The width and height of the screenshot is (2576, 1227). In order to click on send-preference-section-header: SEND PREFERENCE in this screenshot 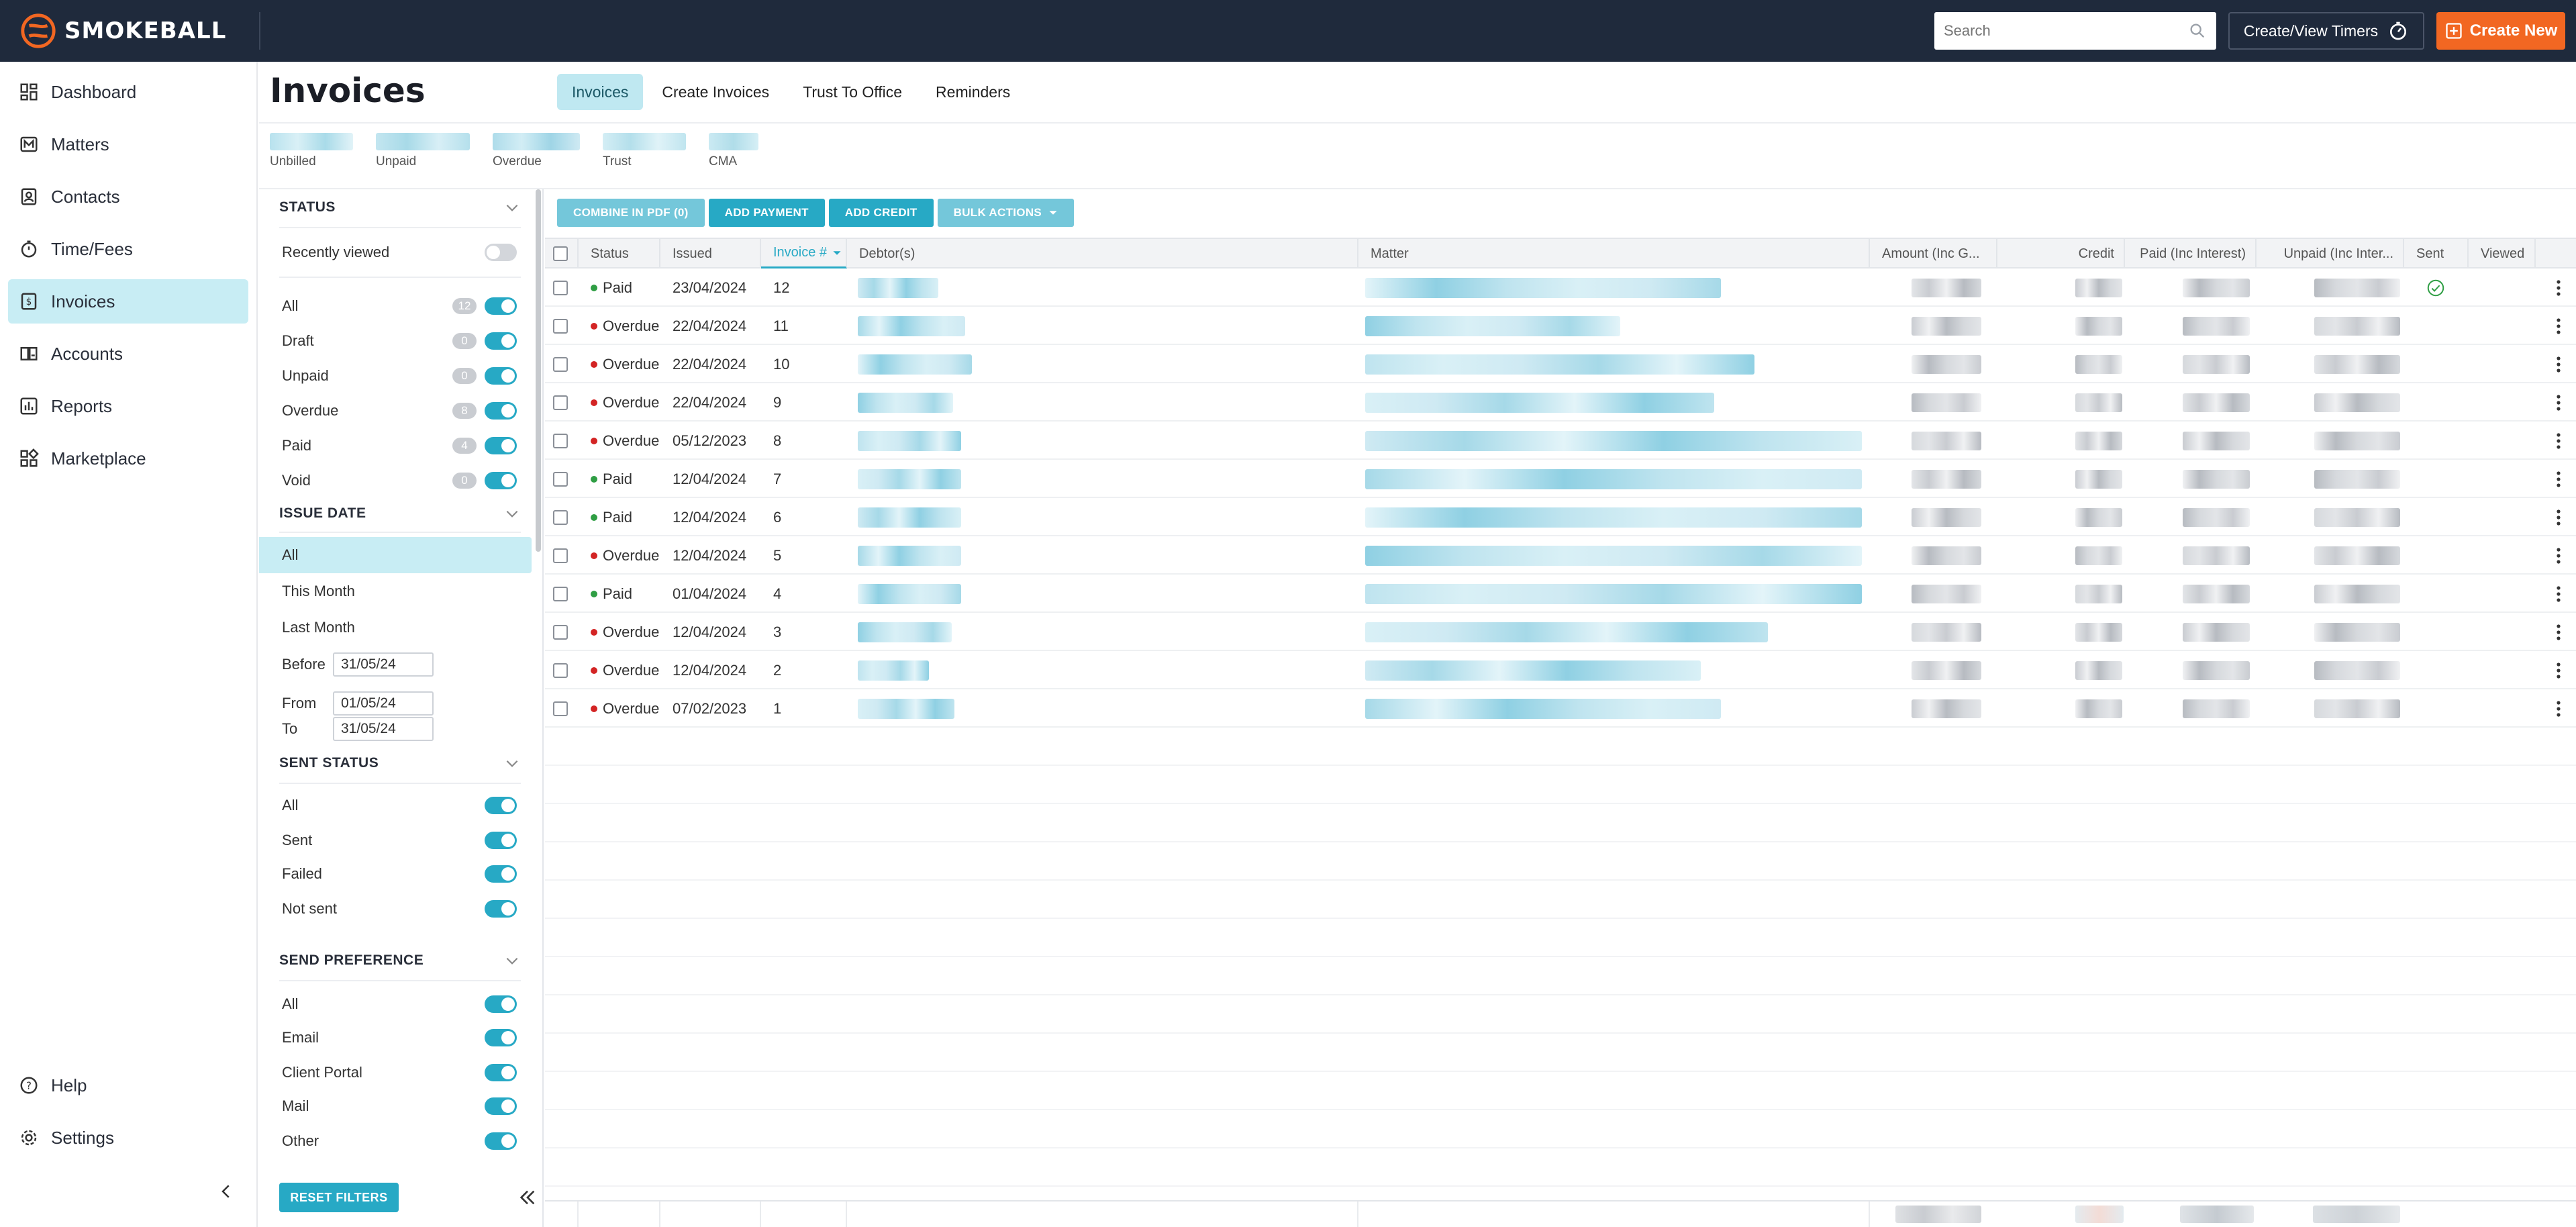, I will do `click(400, 960)`.